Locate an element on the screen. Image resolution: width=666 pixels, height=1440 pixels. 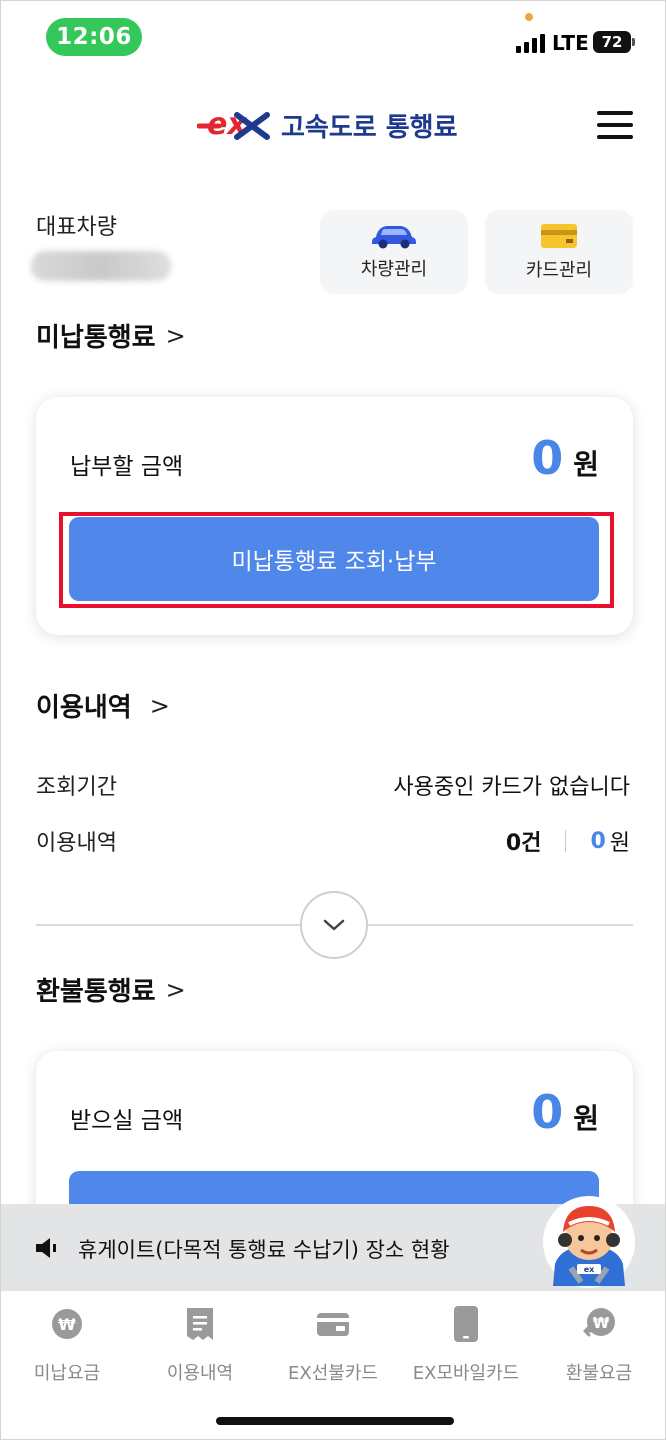
unpaid-toll-section-title: 미납통행료 > is located at coordinates (111, 335).